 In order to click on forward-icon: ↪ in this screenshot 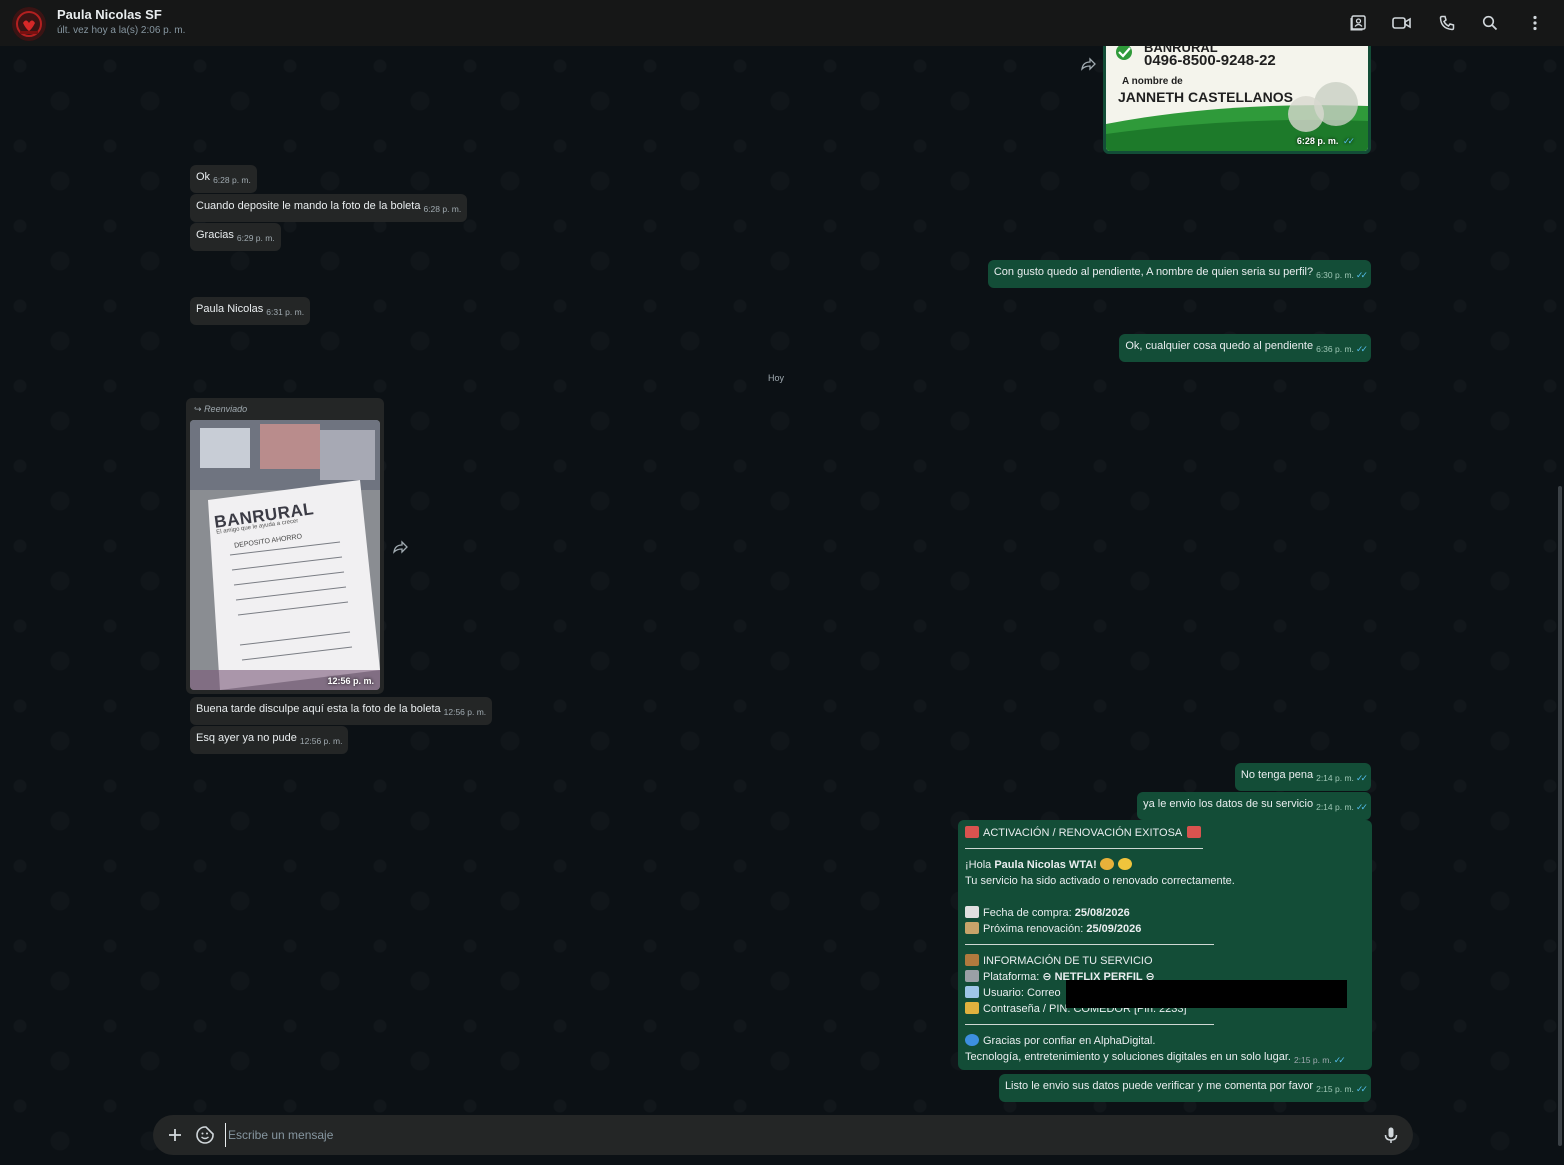, I will do `click(198, 409)`.